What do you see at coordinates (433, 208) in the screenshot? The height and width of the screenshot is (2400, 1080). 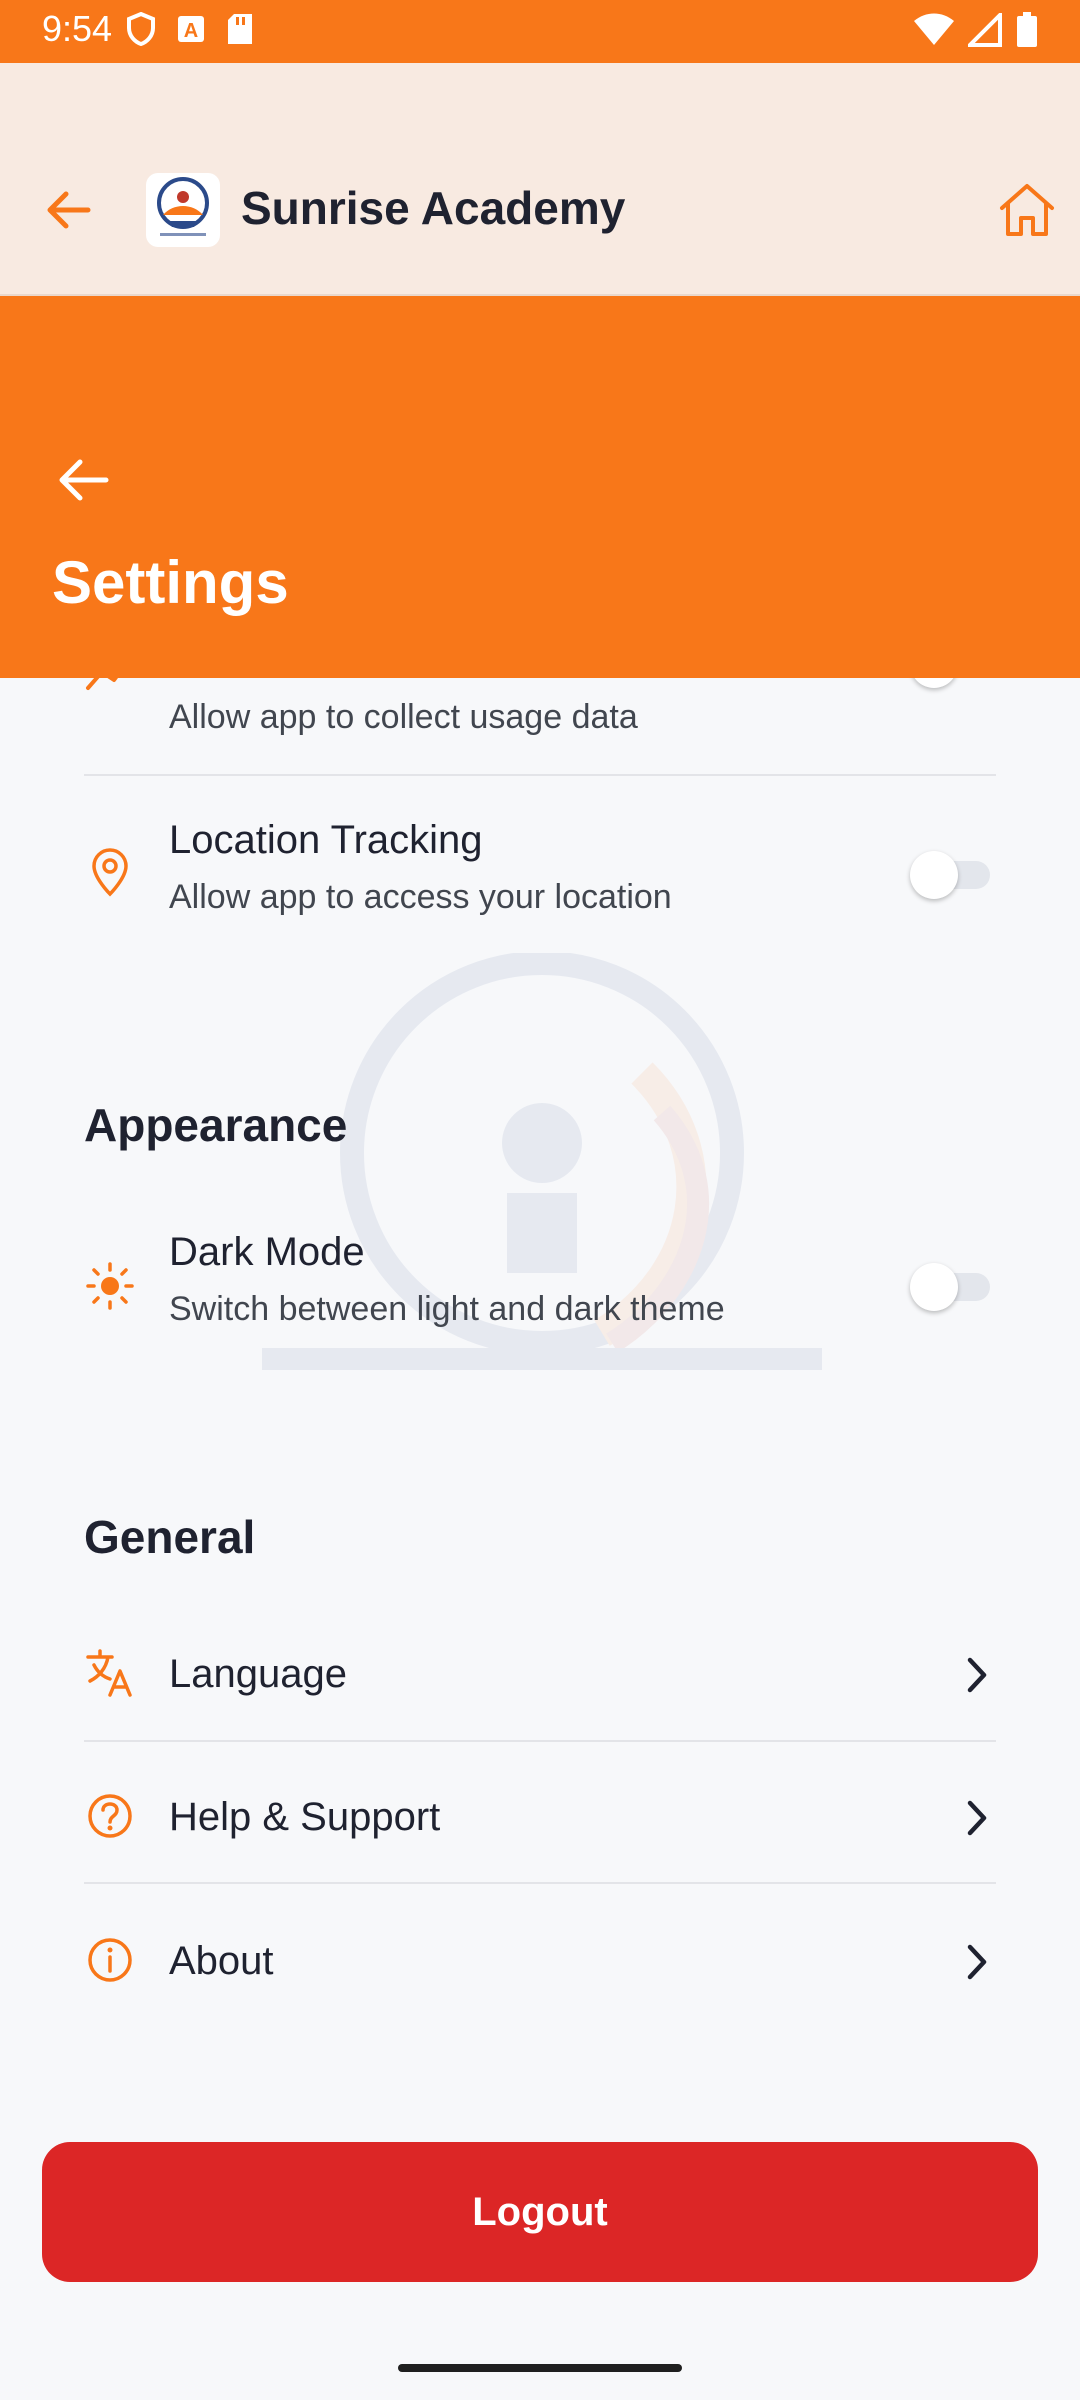 I see `app-title: Sunrise Academy` at bounding box center [433, 208].